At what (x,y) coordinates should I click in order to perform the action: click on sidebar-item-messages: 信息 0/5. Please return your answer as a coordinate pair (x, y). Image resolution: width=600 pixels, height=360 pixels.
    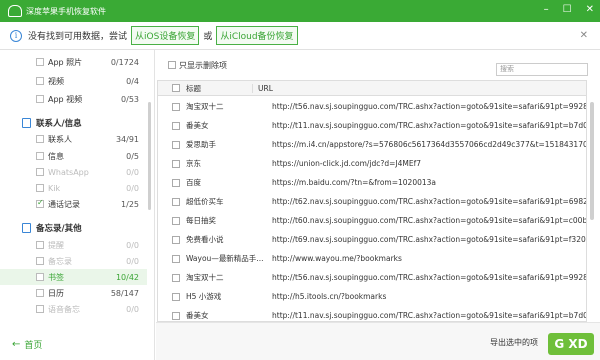
    Looking at the image, I should click on (73, 156).